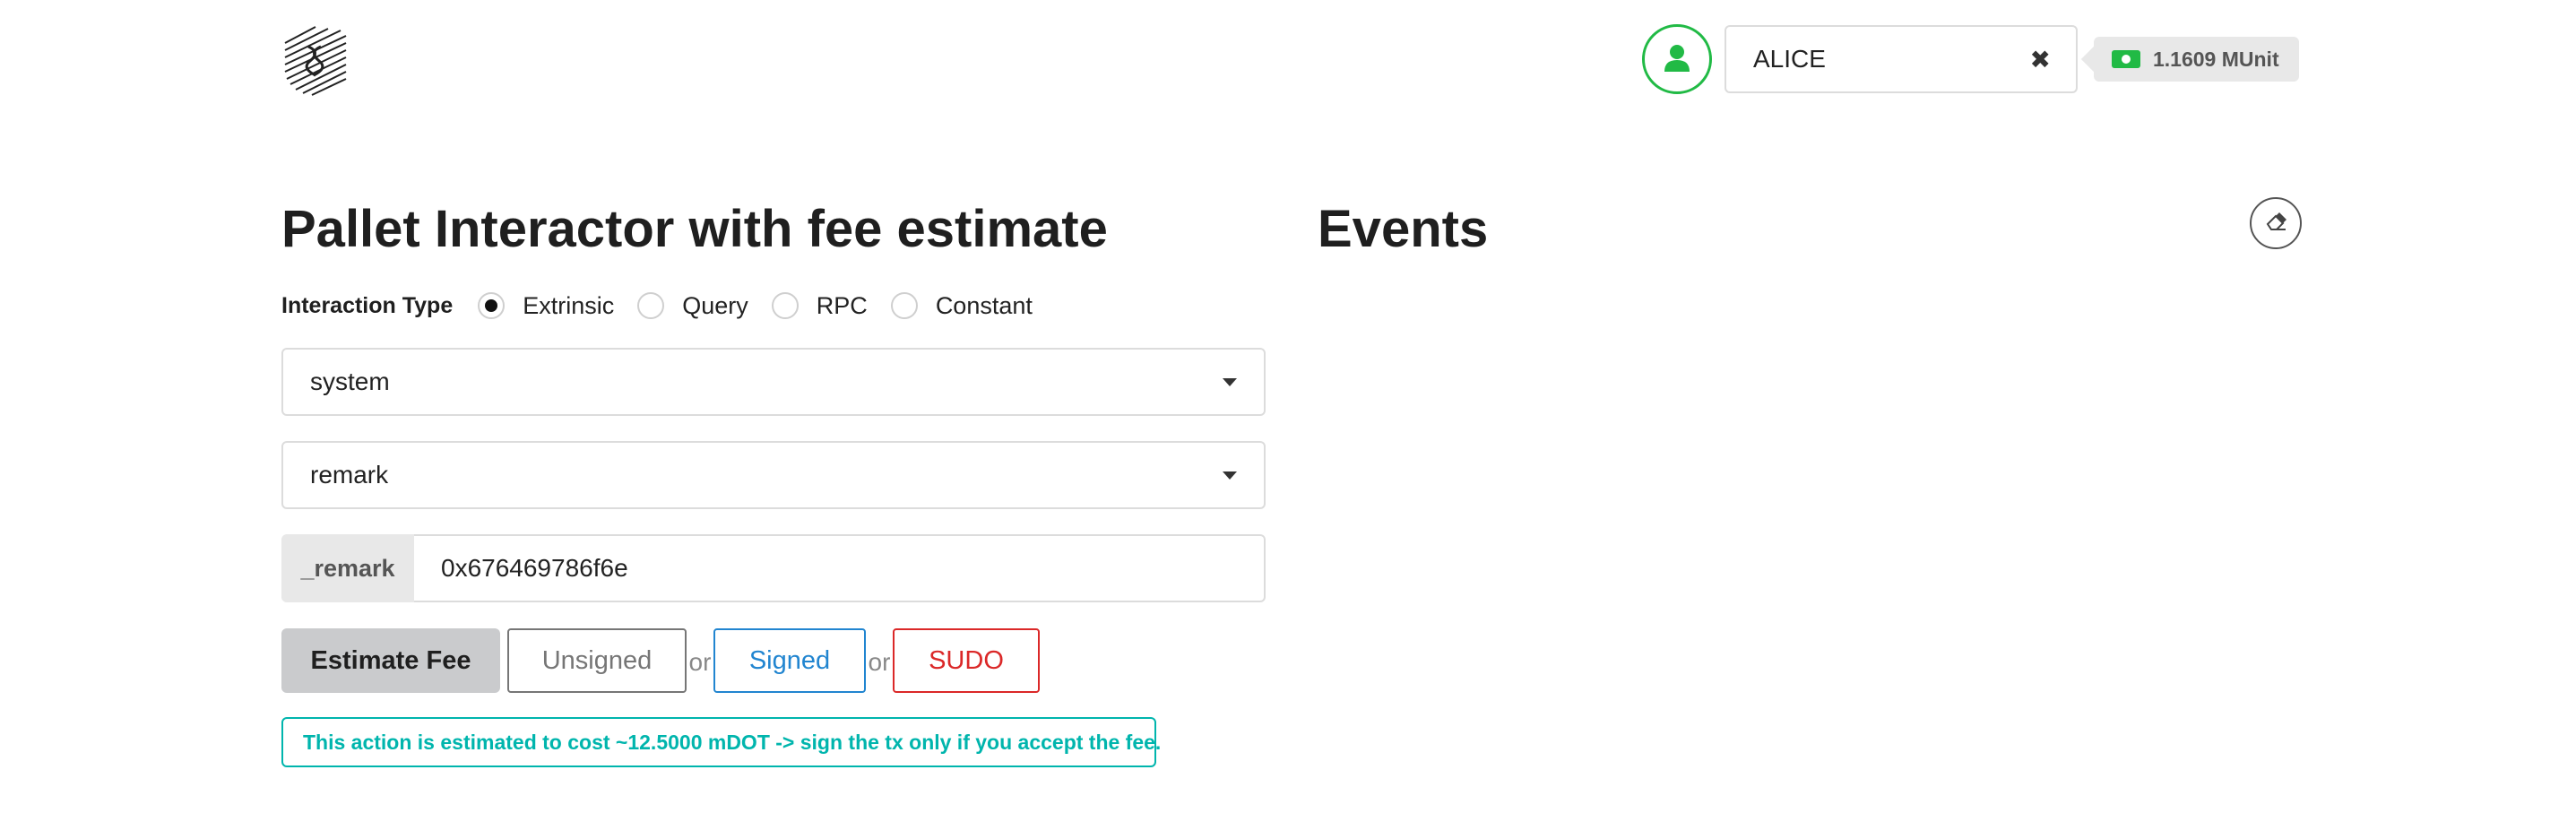 The image size is (2576, 839). I want to click on callable-dropdown: remark, so click(773, 475).